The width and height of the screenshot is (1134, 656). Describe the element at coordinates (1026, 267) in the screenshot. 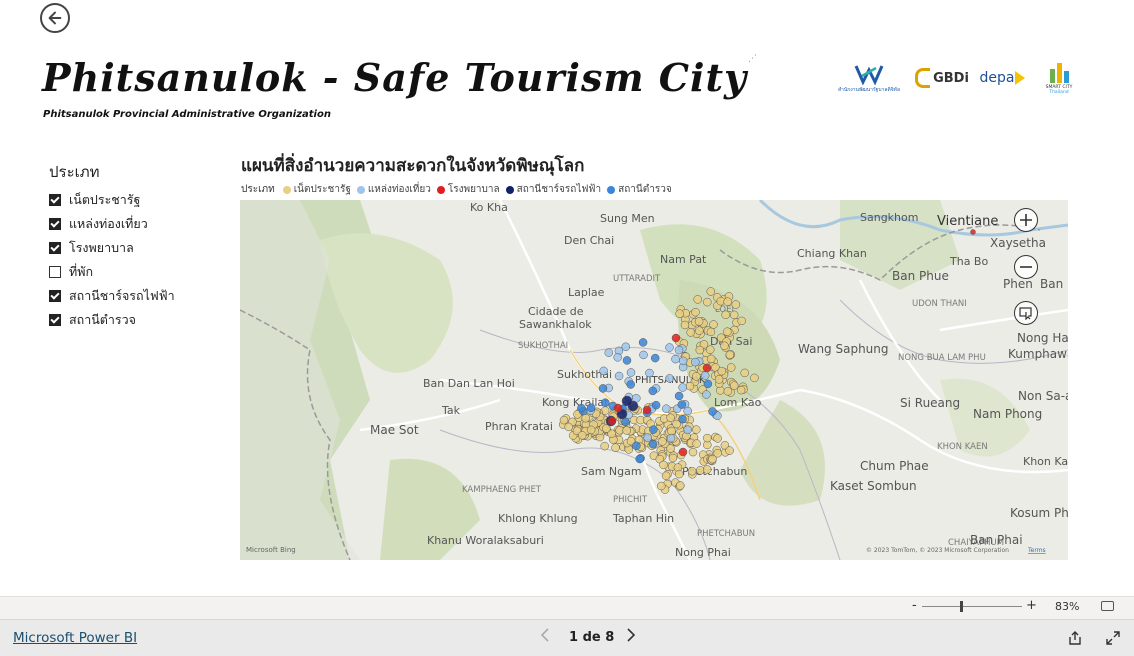

I see `zoom-out-button` at that location.